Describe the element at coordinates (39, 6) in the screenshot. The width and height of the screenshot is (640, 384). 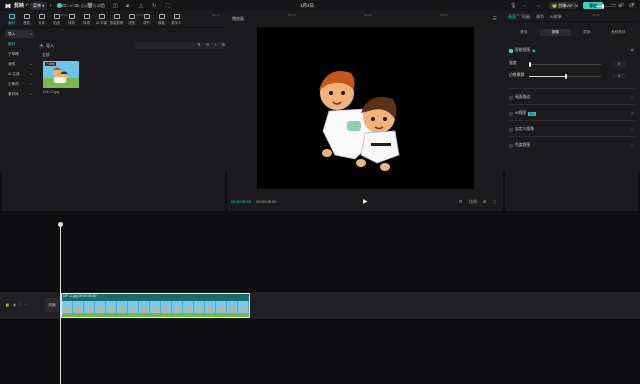
I see `redo-icon: ↷` at that location.